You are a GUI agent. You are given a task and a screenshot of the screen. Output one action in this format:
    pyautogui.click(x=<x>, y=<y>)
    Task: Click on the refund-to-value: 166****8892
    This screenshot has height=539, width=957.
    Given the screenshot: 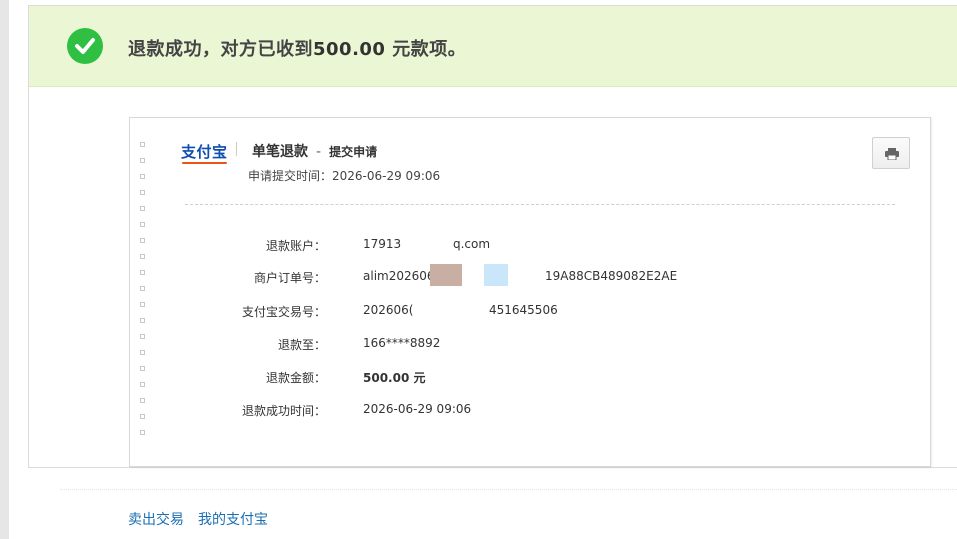 What is the action you would take?
    pyautogui.click(x=402, y=343)
    